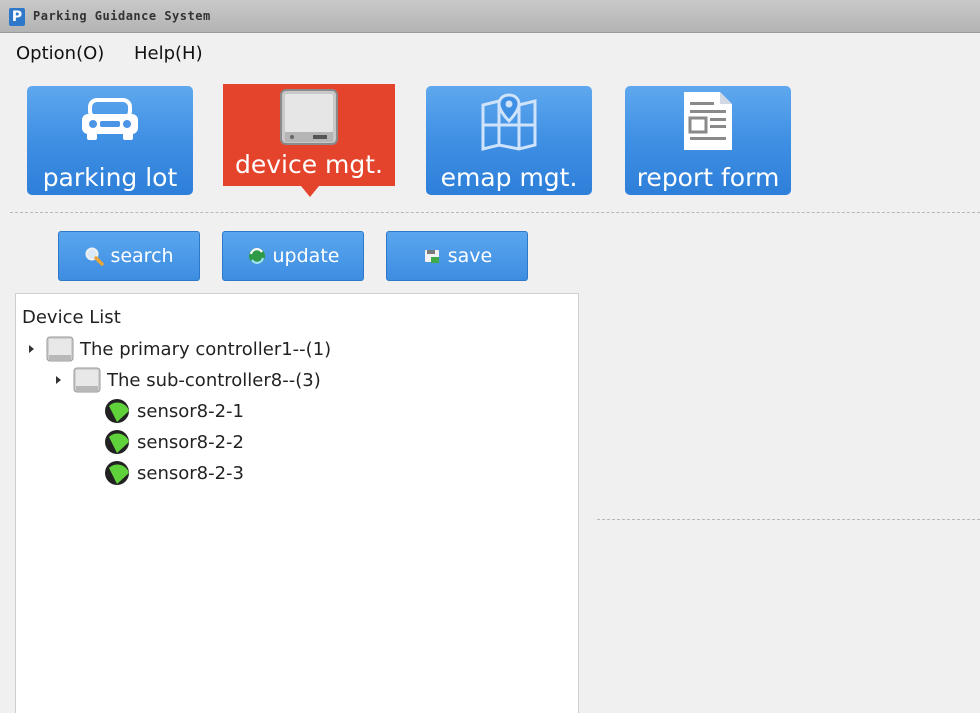 The height and width of the screenshot is (713, 980). Describe the element at coordinates (495, 212) in the screenshot. I see `header-divider` at that location.